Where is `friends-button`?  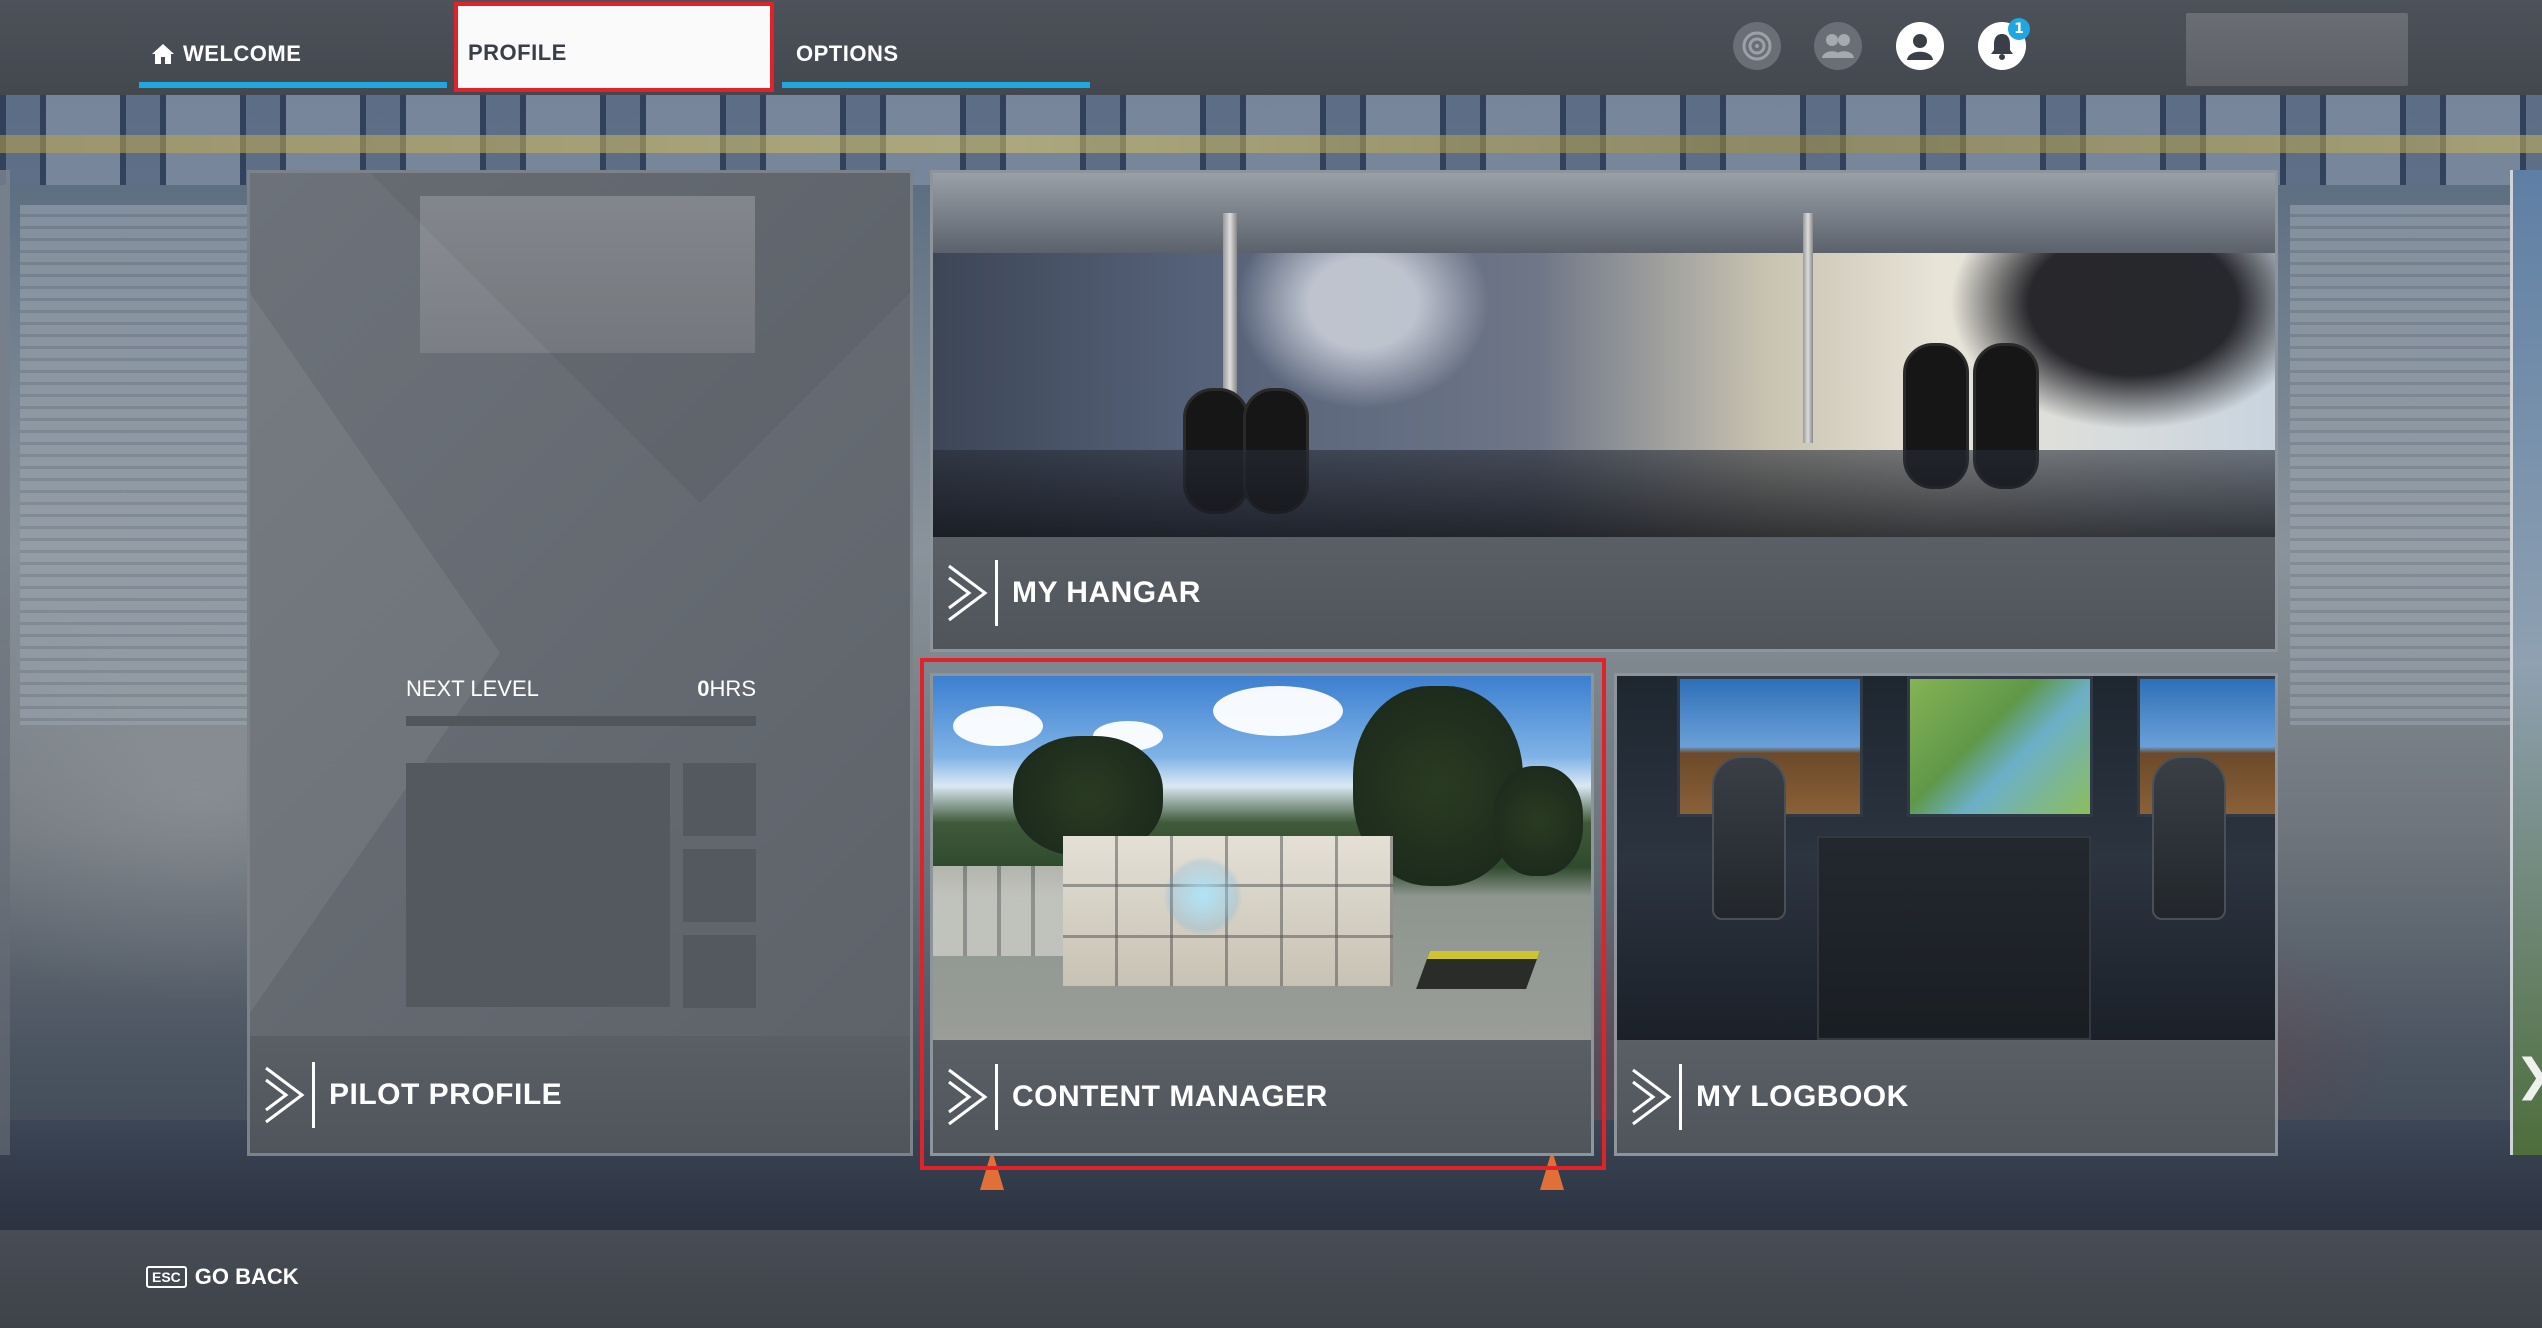
friends-button is located at coordinates (1838, 46).